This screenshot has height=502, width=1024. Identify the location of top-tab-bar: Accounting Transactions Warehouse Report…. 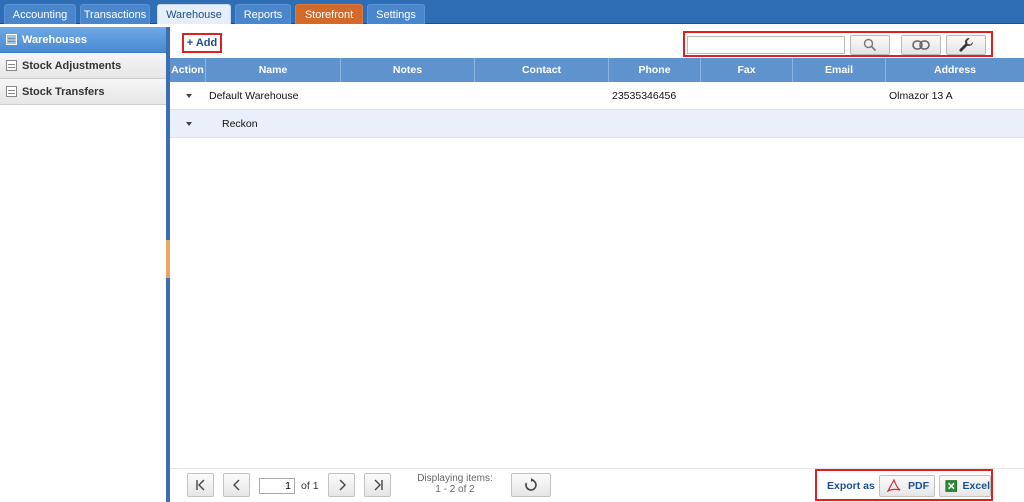
(512, 12).